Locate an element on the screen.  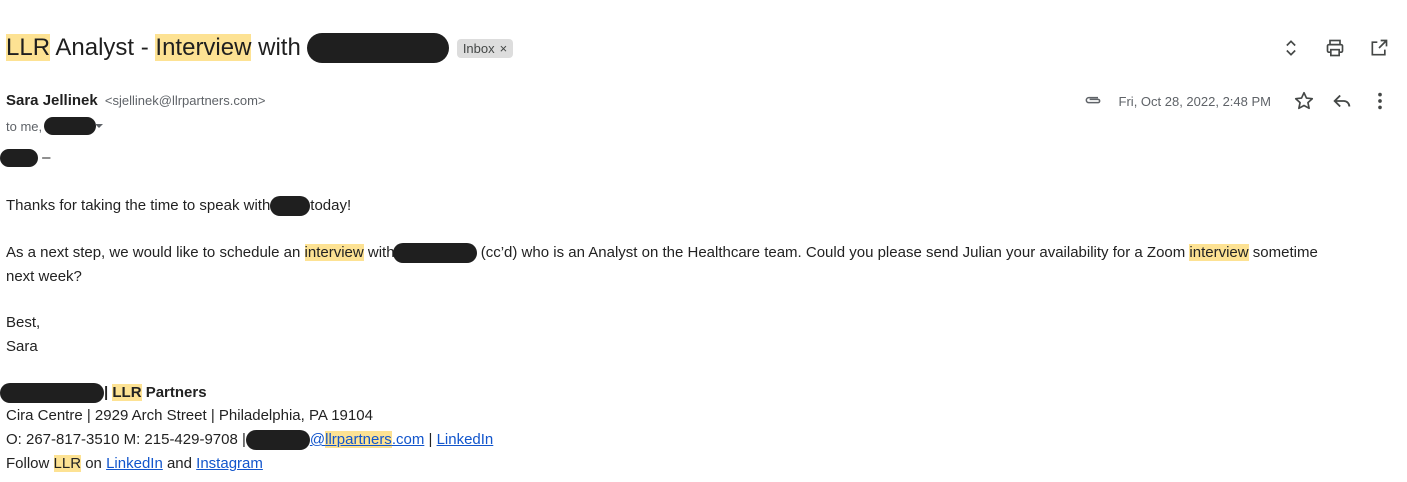
more-vert-icon is located at coordinates (1380, 101).